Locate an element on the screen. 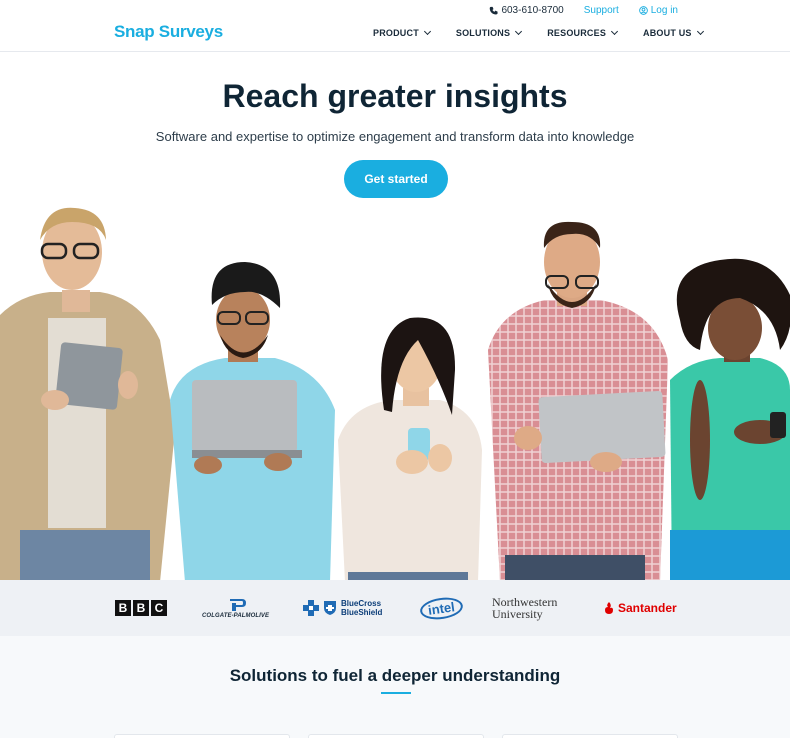 The image size is (790, 738). bcbs-text-block: BlueCross BlueShield is located at coordinates (361, 608).